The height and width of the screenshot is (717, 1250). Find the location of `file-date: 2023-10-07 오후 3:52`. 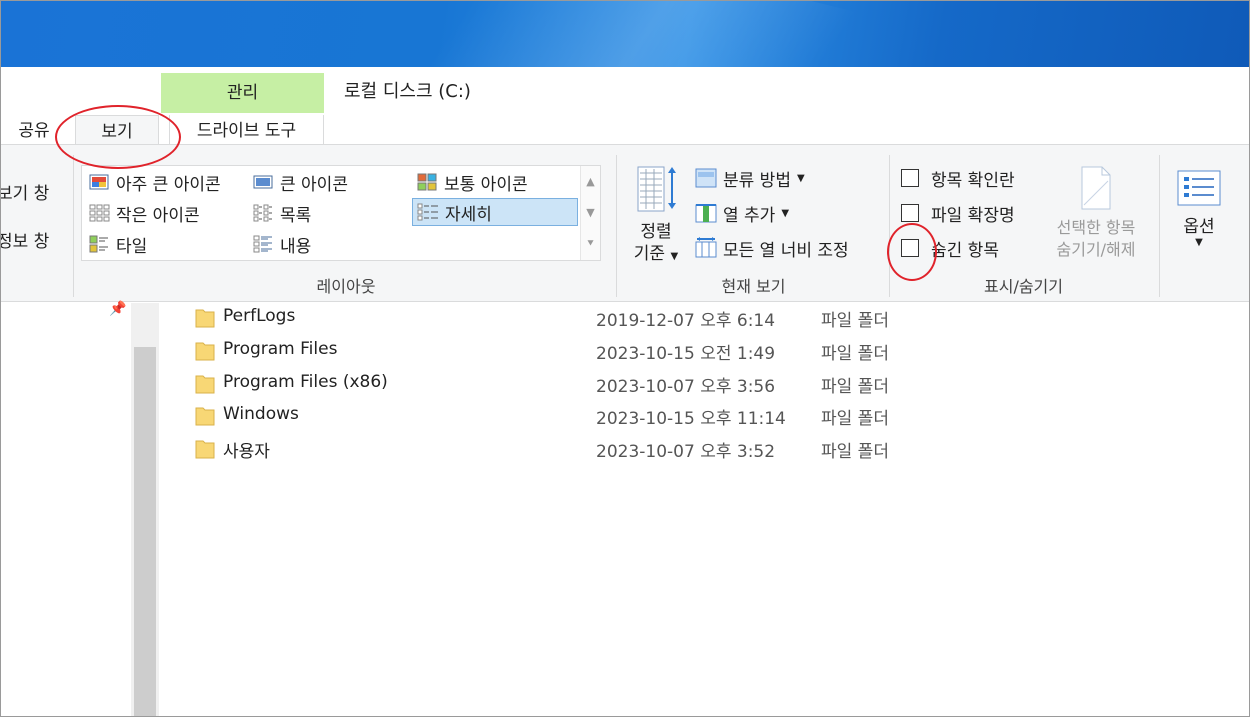

file-date: 2023-10-07 오후 3:52 is located at coordinates (686, 452).